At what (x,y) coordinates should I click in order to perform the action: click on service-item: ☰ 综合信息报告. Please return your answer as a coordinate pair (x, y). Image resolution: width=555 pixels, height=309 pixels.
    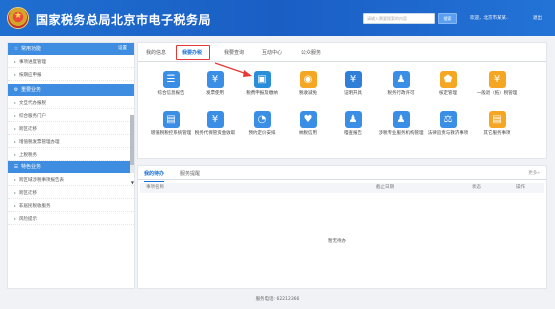
    Looking at the image, I should click on (171, 84).